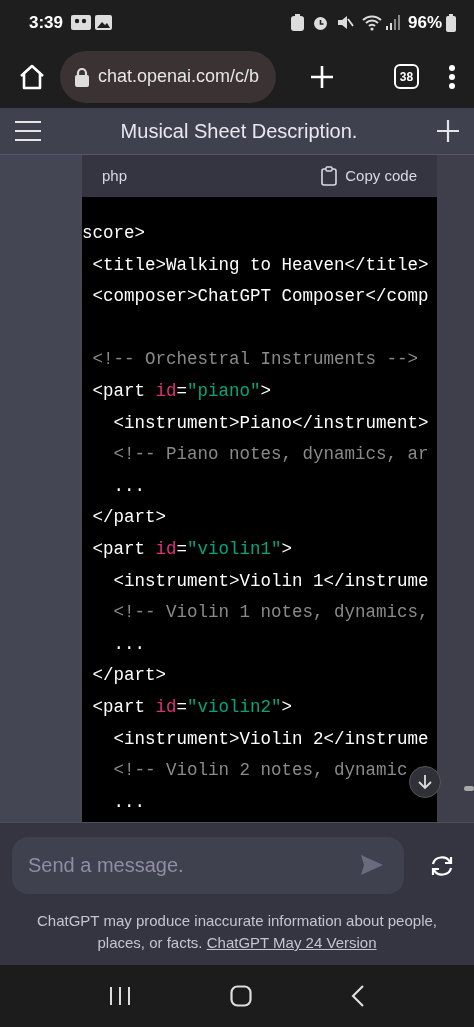  What do you see at coordinates (270, 613) in the screenshot?
I see `code-line: <!-- Violin 1 notes, dynamics,` at bounding box center [270, 613].